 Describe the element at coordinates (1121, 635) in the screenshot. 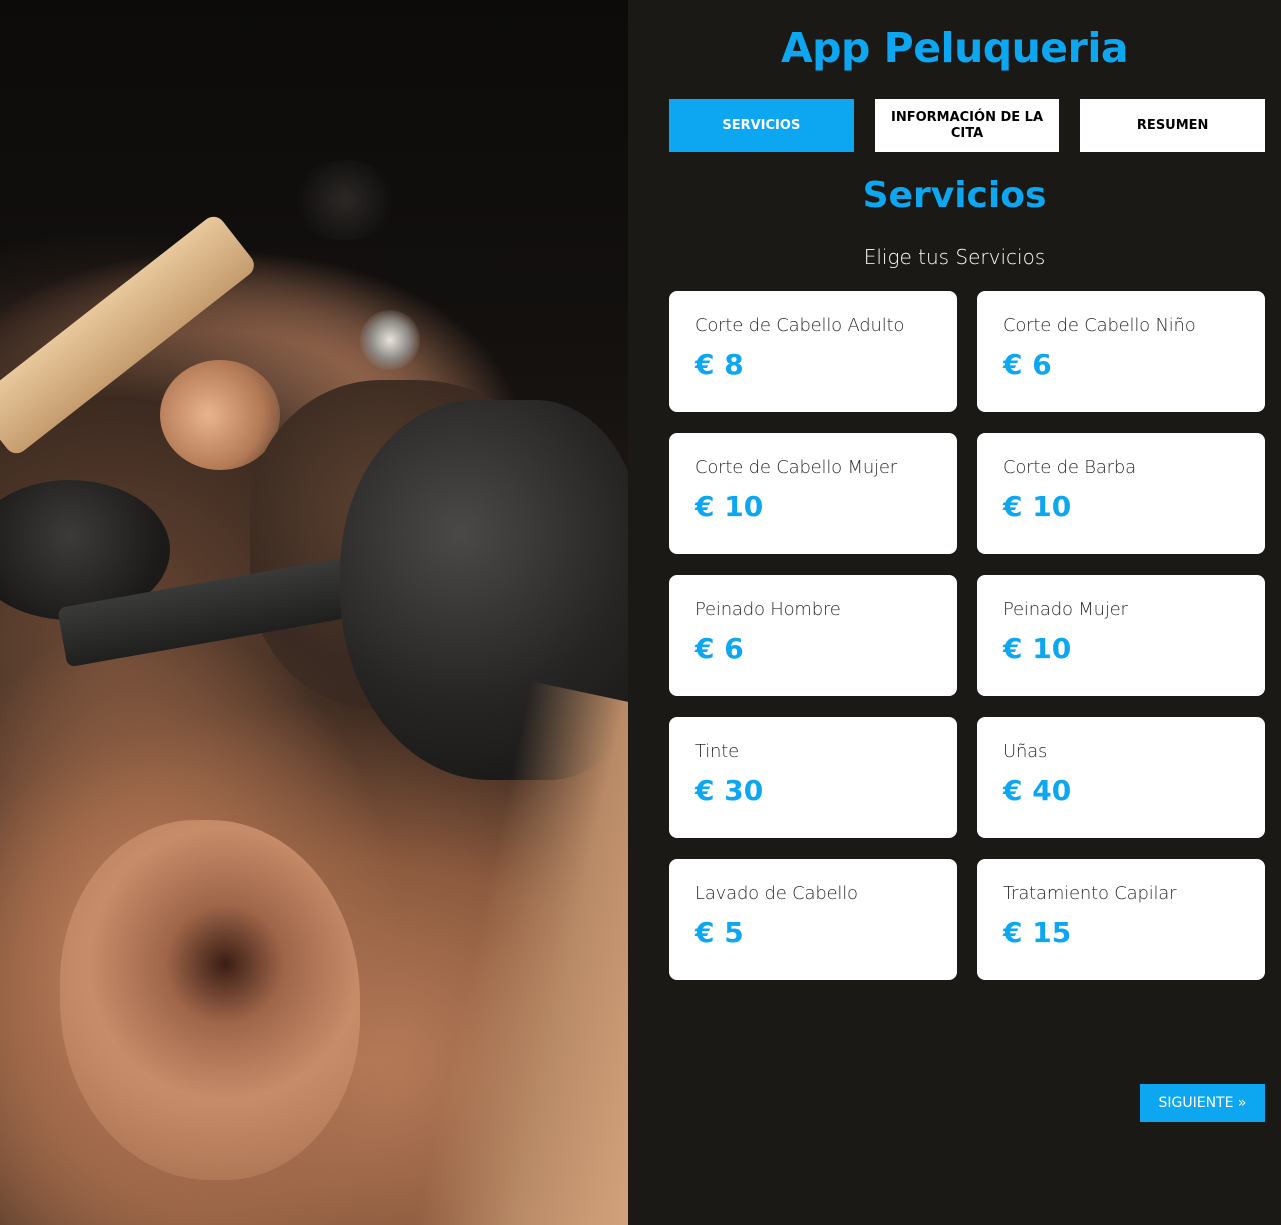

I see `service-card: Peinado Mujer € 10` at that location.